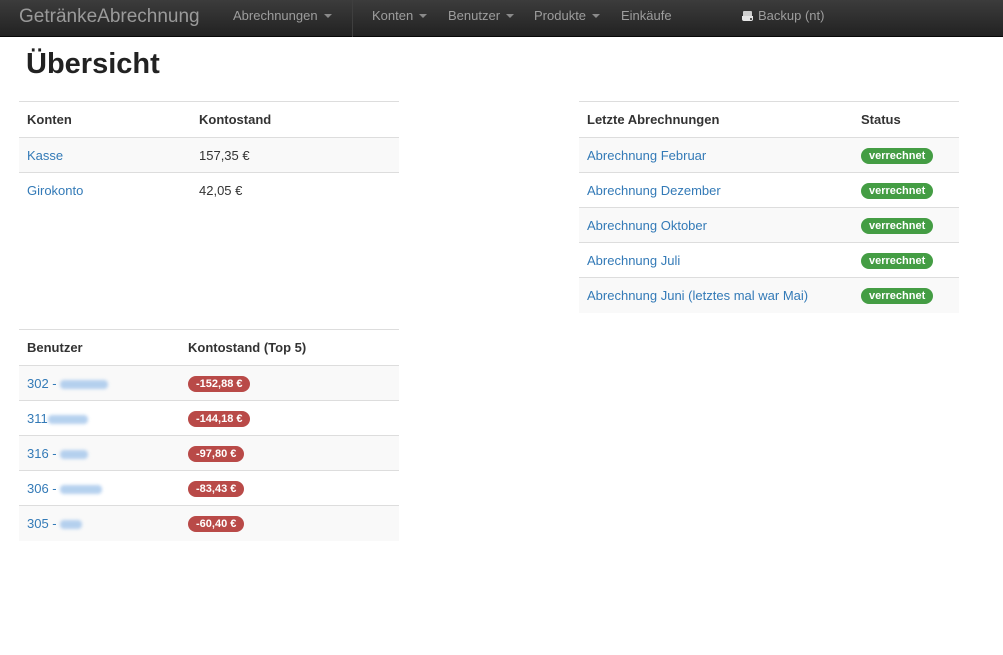  Describe the element at coordinates (216, 523) in the screenshot. I see `balance-badge: -60,40 €` at that location.